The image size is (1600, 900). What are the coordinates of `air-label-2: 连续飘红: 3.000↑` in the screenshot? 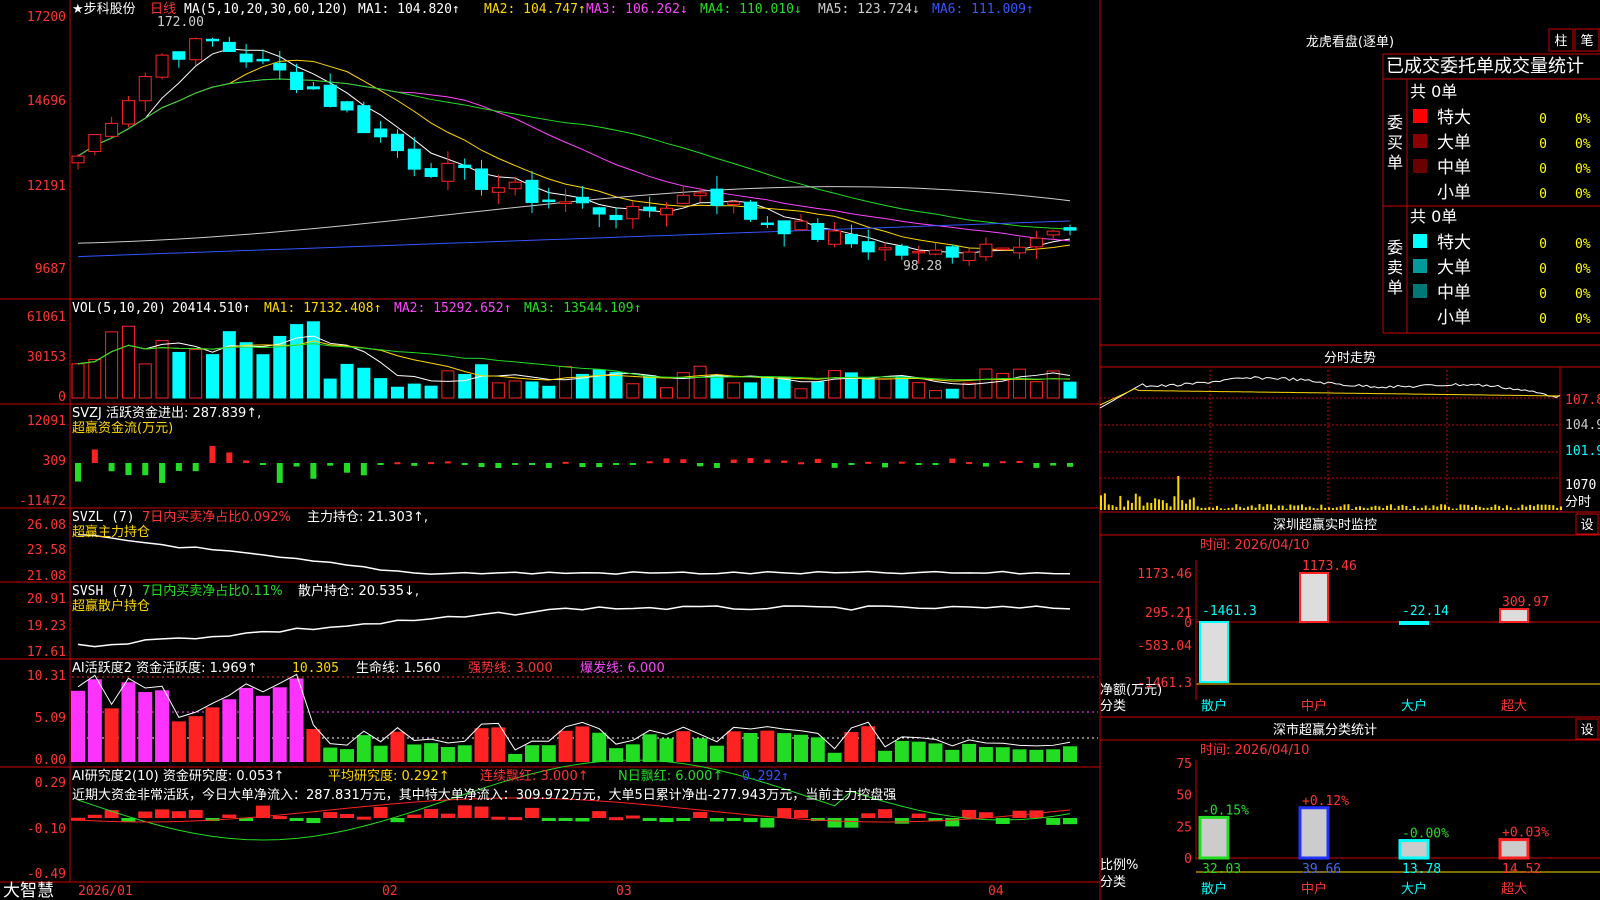 It's located at (534, 776).